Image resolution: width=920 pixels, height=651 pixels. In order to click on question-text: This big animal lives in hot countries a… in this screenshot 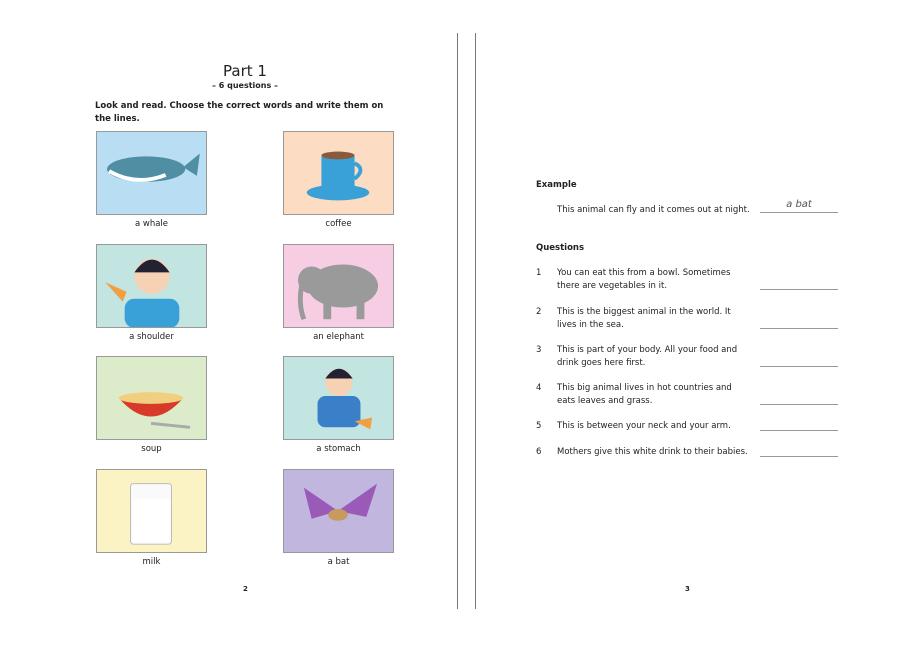, I will do `click(644, 394)`.